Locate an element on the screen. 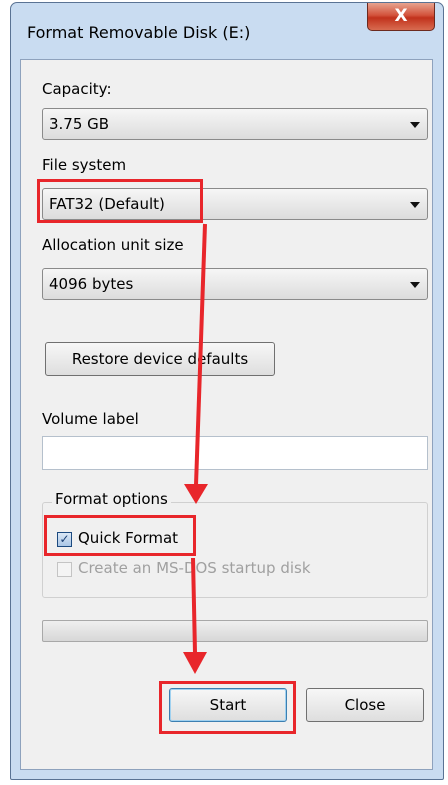  quick-format-highlight is located at coordinates (120, 535).